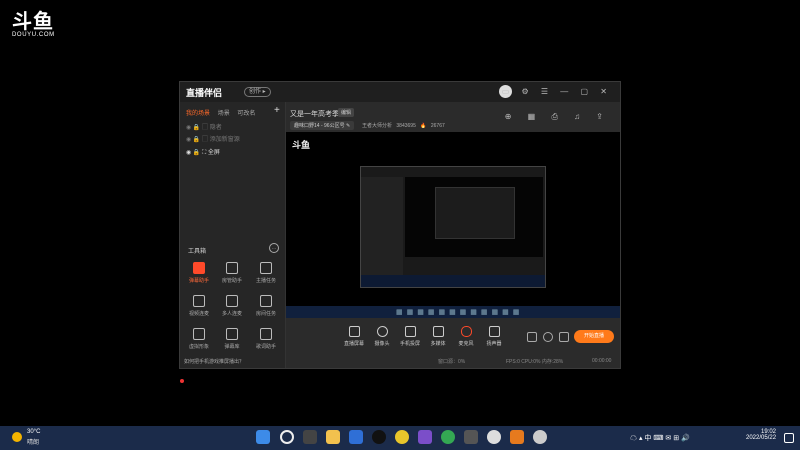 The image size is (800, 450). Describe the element at coordinates (402, 437) in the screenshot. I see `app-yellow-icon` at that location.